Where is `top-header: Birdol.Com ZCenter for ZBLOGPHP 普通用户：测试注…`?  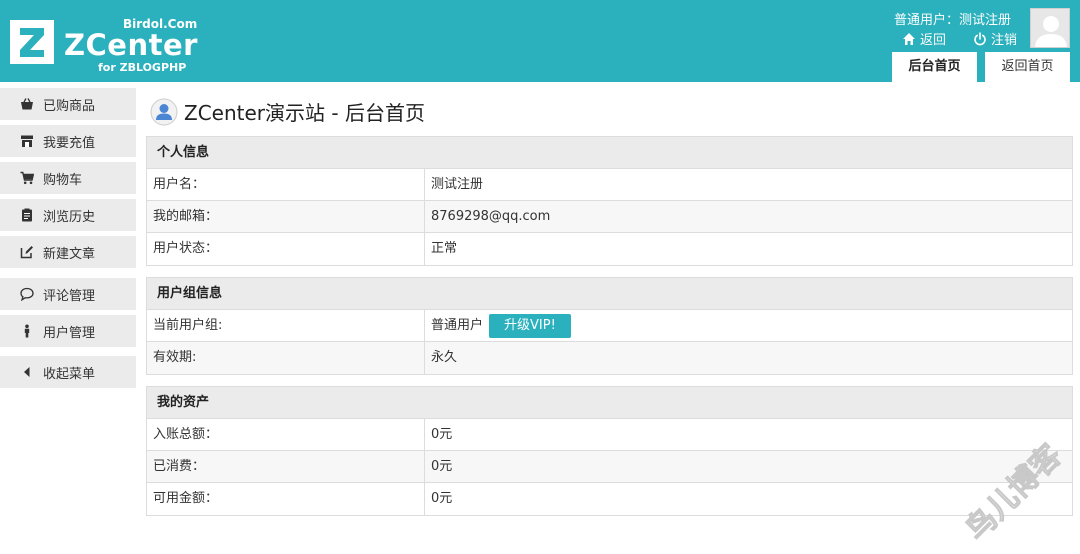
top-header: Birdol.Com ZCenter for ZBLOGPHP 普通用户：测试注… is located at coordinates (540, 41).